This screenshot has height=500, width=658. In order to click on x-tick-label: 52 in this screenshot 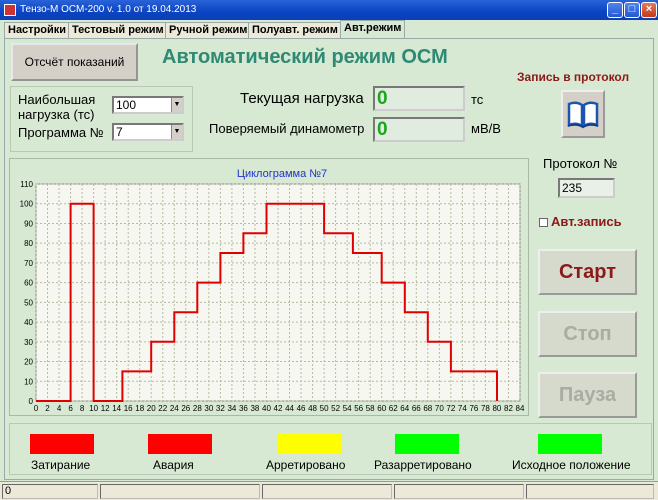, I will do `click(335, 408)`.